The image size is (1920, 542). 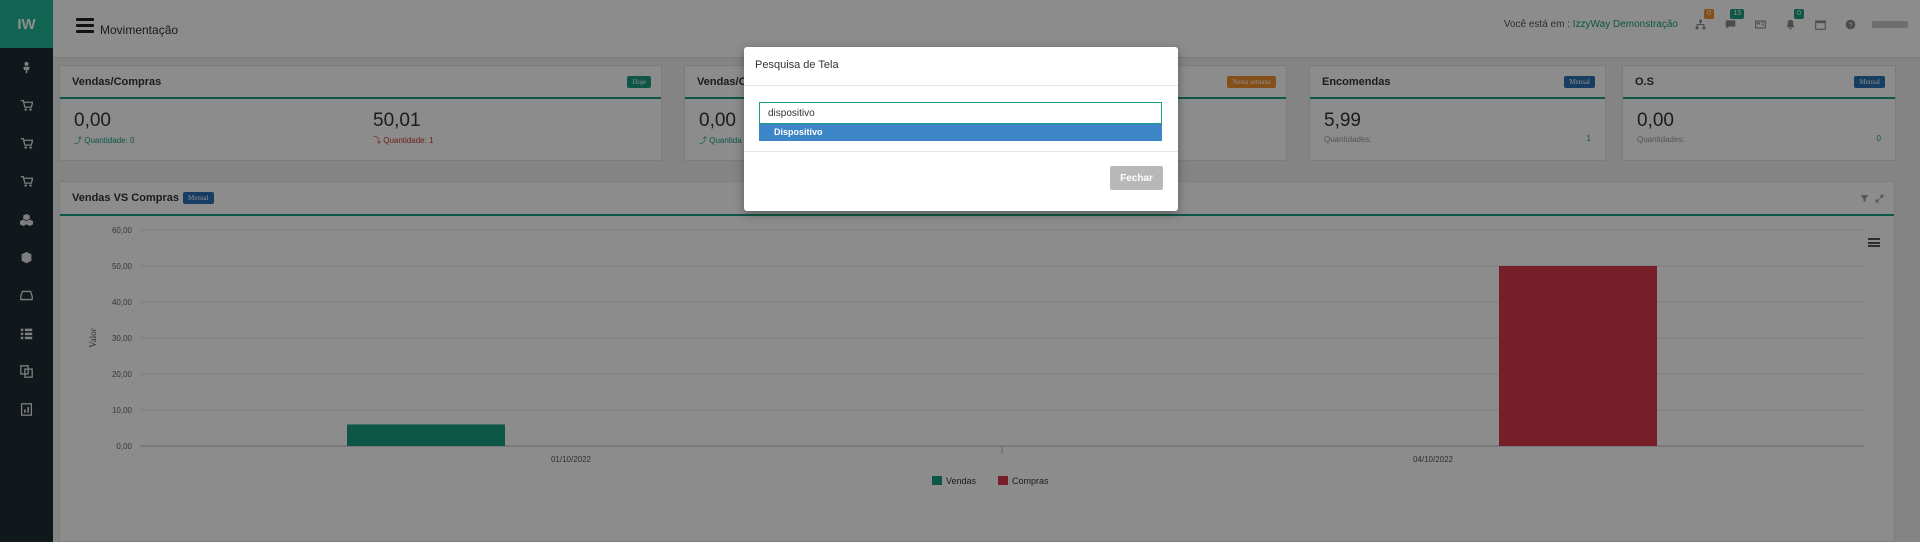 I want to click on close-button: Fechar, so click(x=1136, y=178).